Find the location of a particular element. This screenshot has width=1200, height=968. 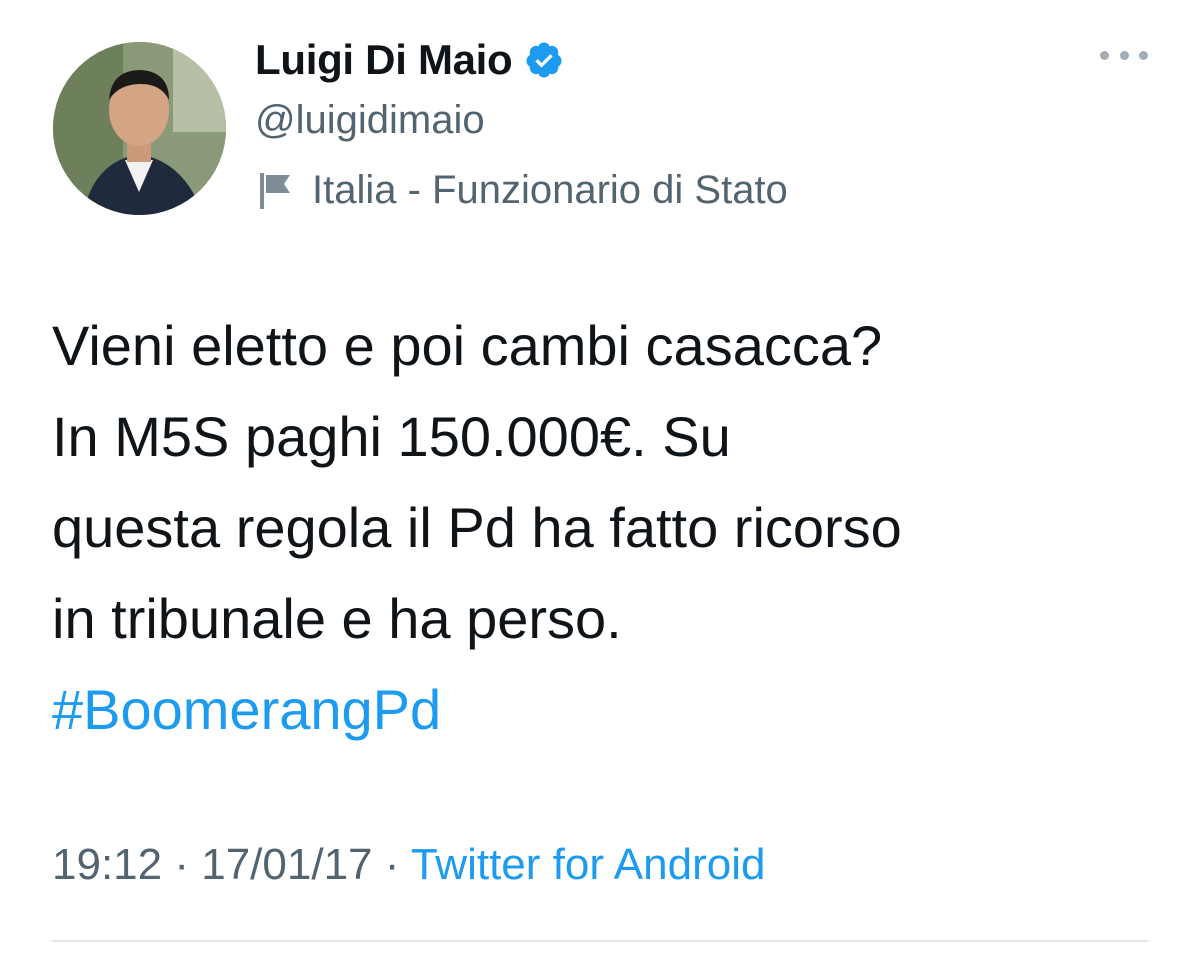

handle: @luigidimaio is located at coordinates (370, 120).